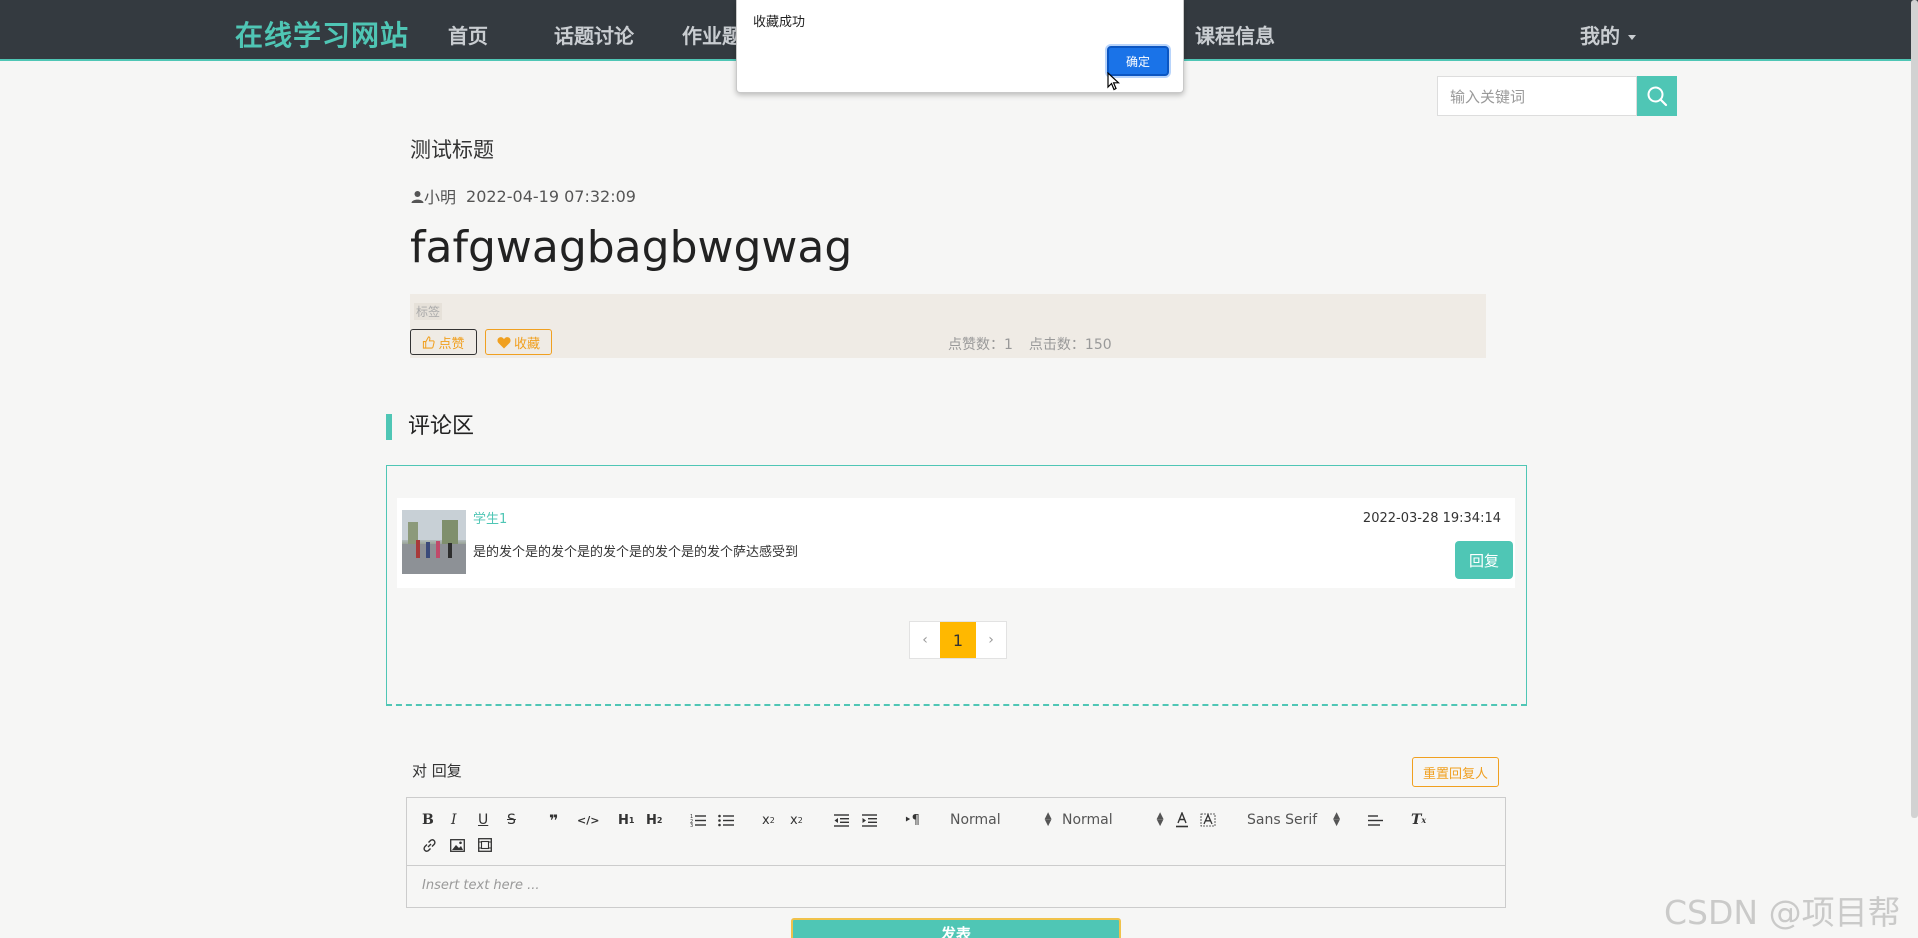 The height and width of the screenshot is (938, 1918). What do you see at coordinates (1282, 820) in the screenshot?
I see `font-select-value: Sans Serif` at bounding box center [1282, 820].